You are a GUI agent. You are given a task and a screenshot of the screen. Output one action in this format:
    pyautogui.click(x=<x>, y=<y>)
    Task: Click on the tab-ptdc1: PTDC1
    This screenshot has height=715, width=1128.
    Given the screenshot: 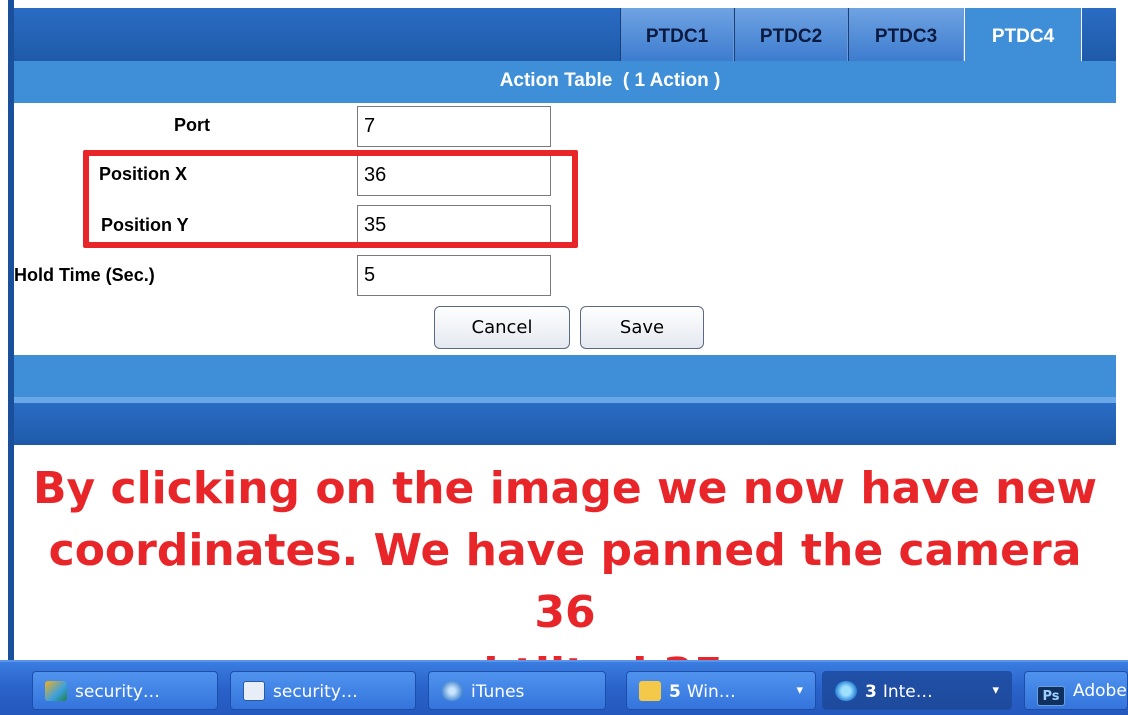 What is the action you would take?
    pyautogui.click(x=677, y=34)
    